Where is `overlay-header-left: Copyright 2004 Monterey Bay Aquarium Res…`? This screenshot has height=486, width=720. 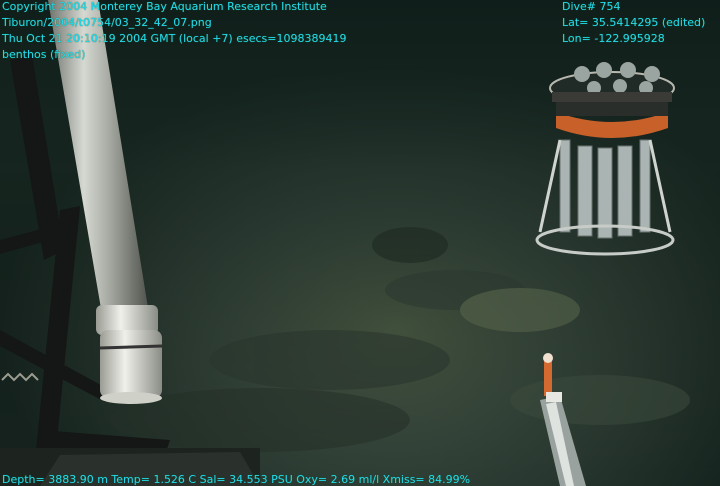 overlay-header-left: Copyright 2004 Monterey Bay Aquarium Res… is located at coordinates (174, 32).